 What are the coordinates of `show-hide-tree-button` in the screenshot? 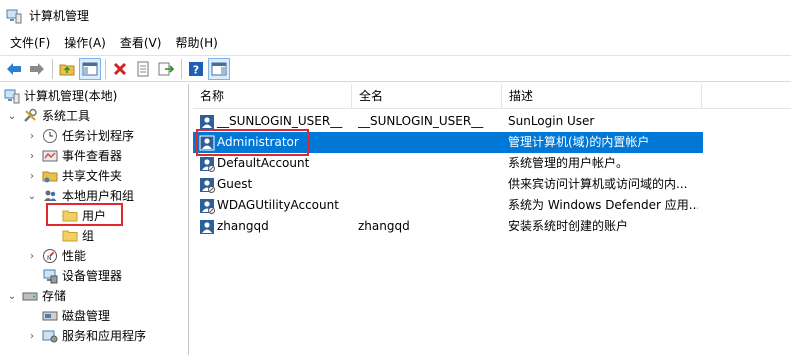 It's located at (90, 68).